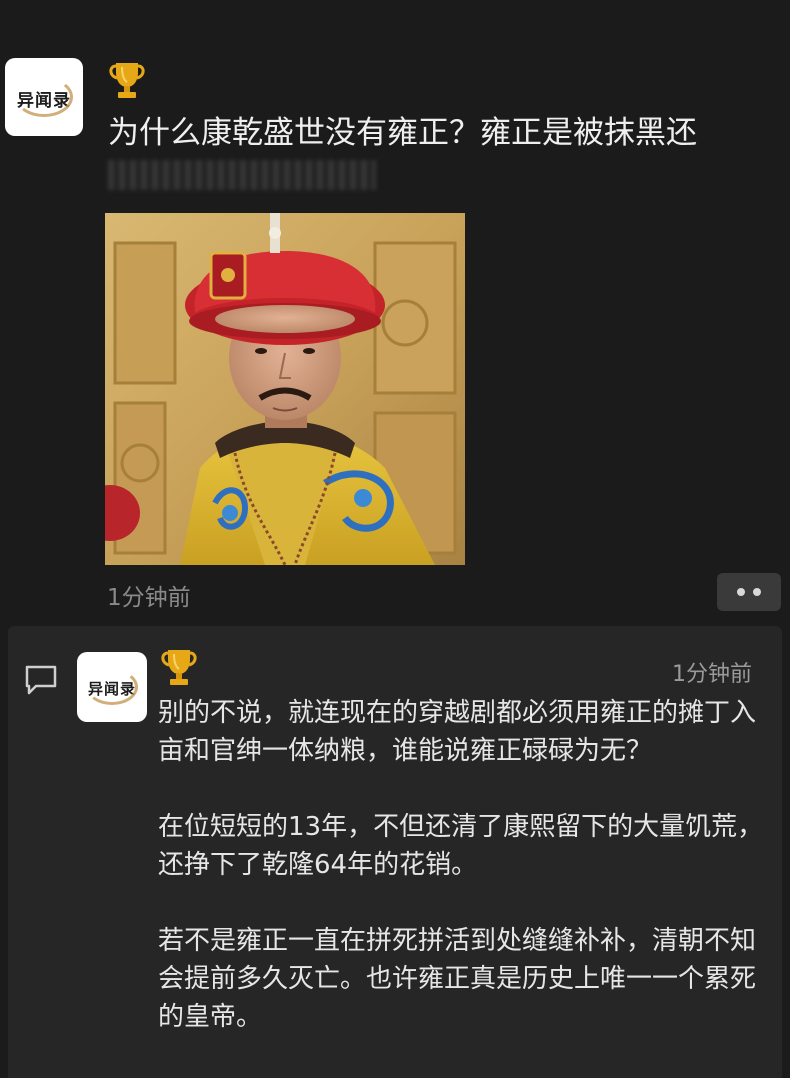 Image resolution: width=790 pixels, height=1078 pixels. Describe the element at coordinates (242, 175) in the screenshot. I see `blurred-text` at that location.